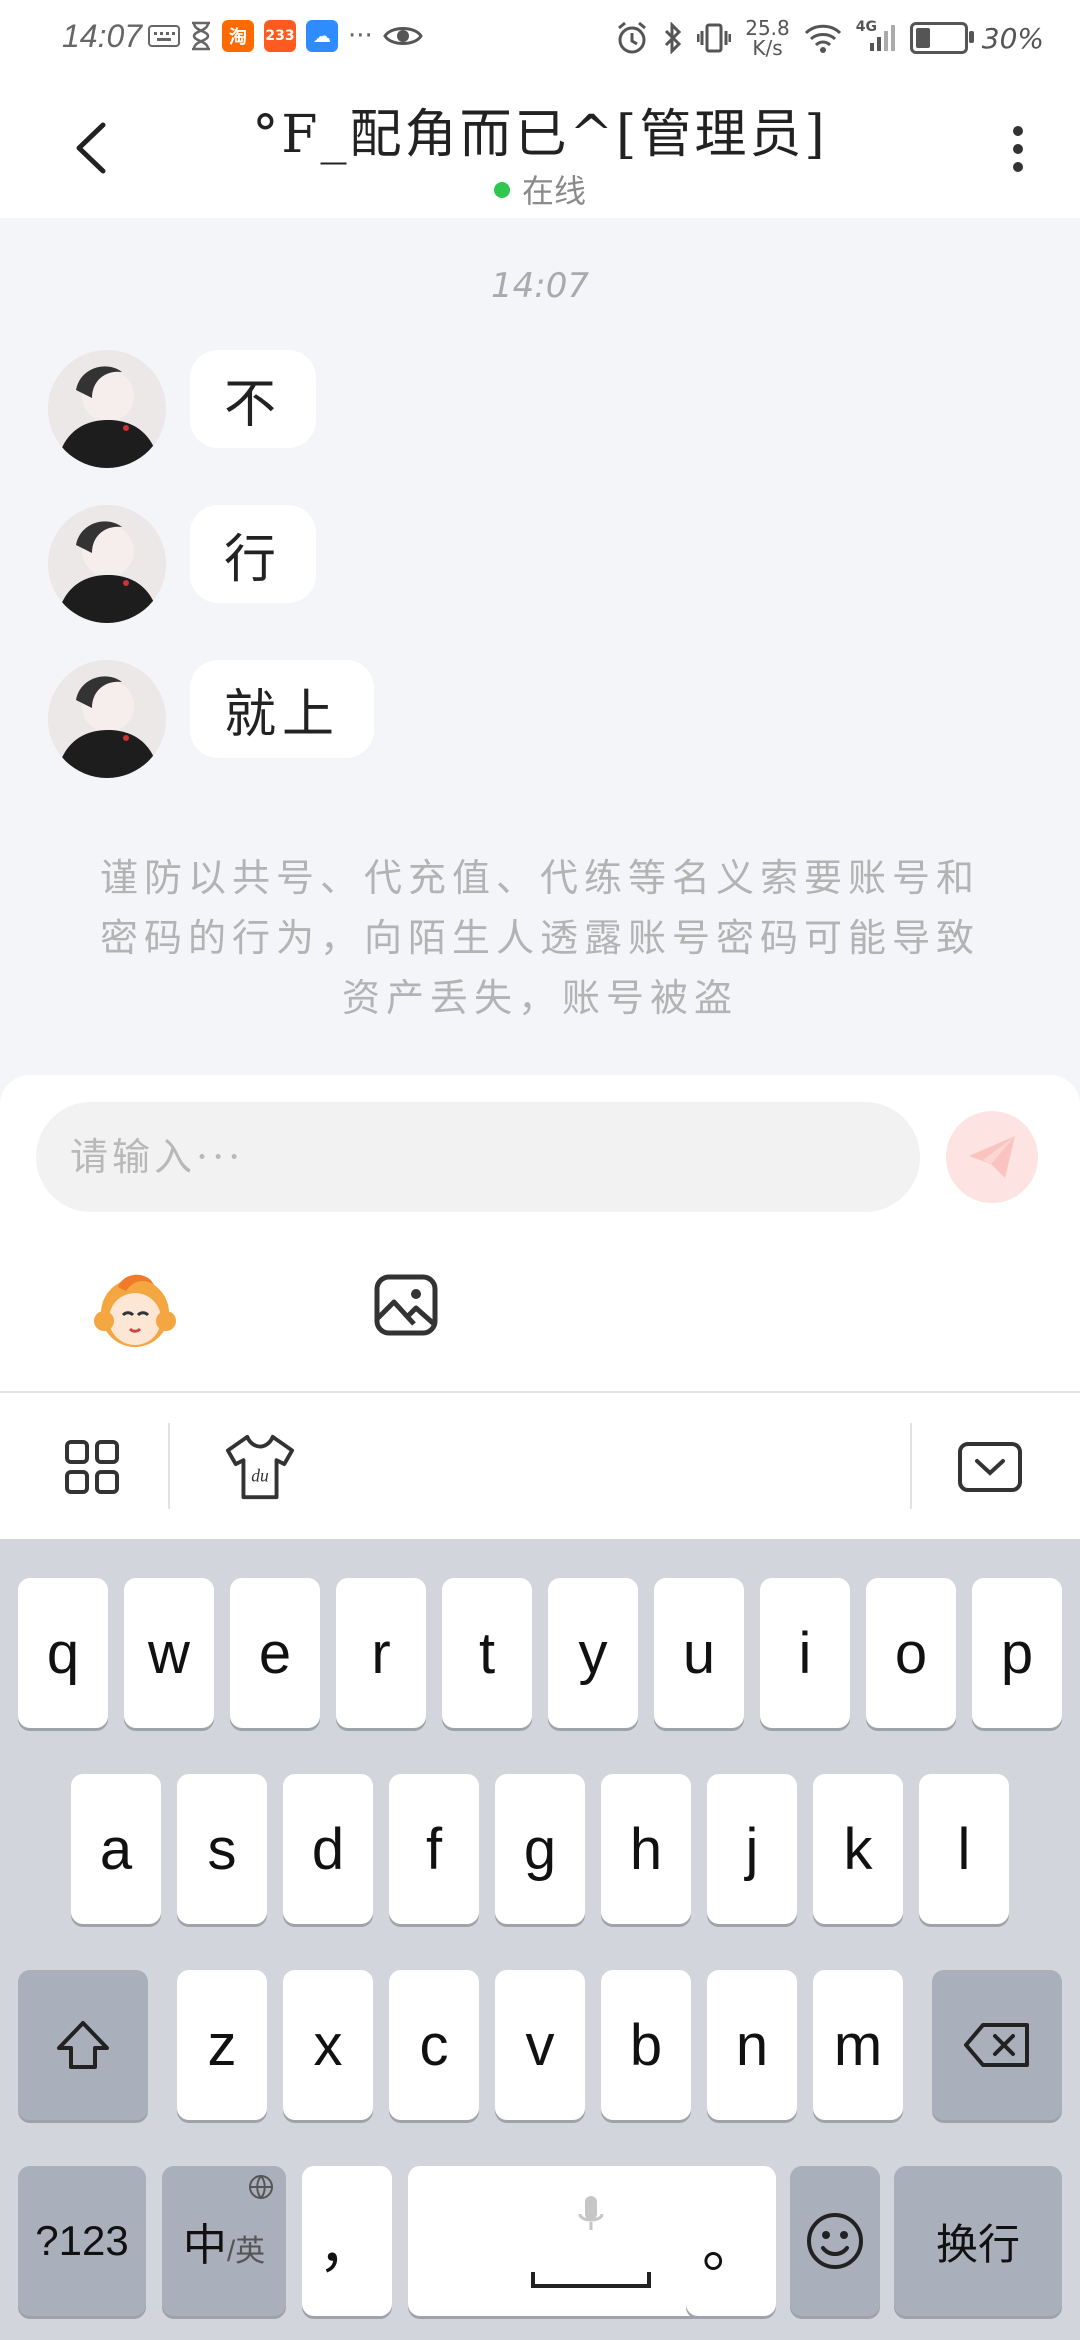  Describe the element at coordinates (63, 1653) in the screenshot. I see `key-q: q` at that location.